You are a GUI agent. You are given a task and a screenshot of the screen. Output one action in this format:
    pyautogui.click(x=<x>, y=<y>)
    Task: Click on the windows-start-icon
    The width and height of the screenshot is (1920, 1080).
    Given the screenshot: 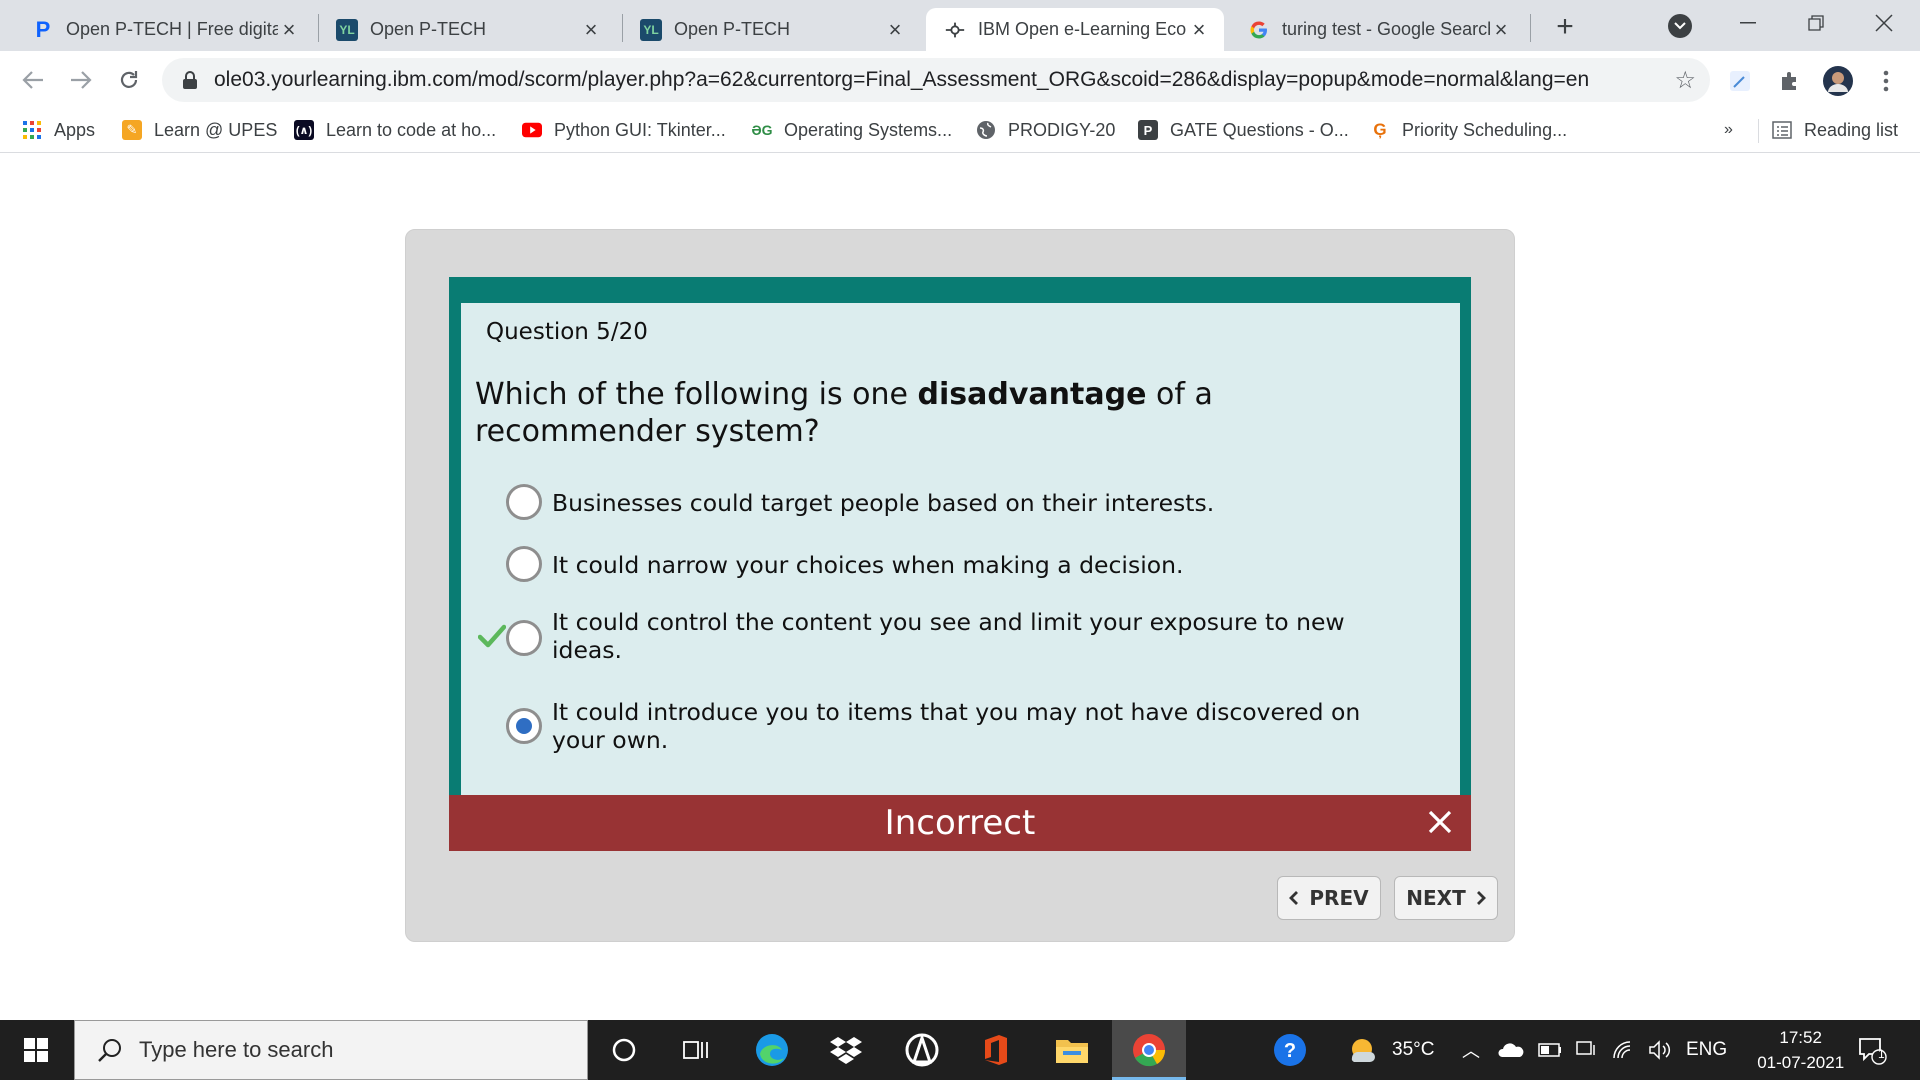 What is the action you would take?
    pyautogui.click(x=36, y=1050)
    